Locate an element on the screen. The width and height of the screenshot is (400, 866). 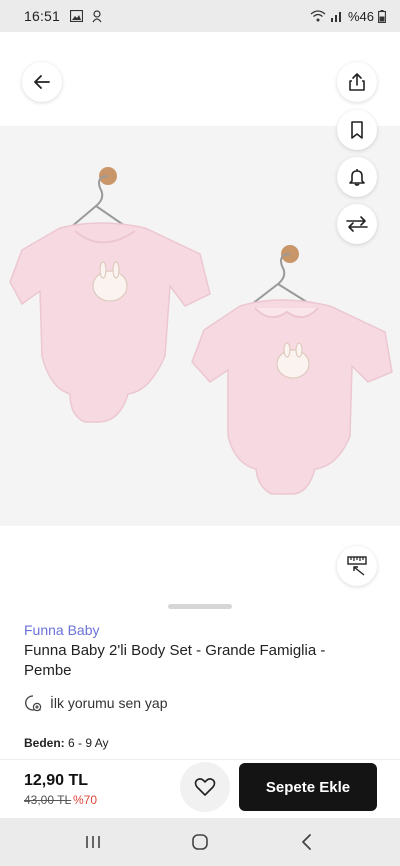
share-icon is located at coordinates (357, 82).